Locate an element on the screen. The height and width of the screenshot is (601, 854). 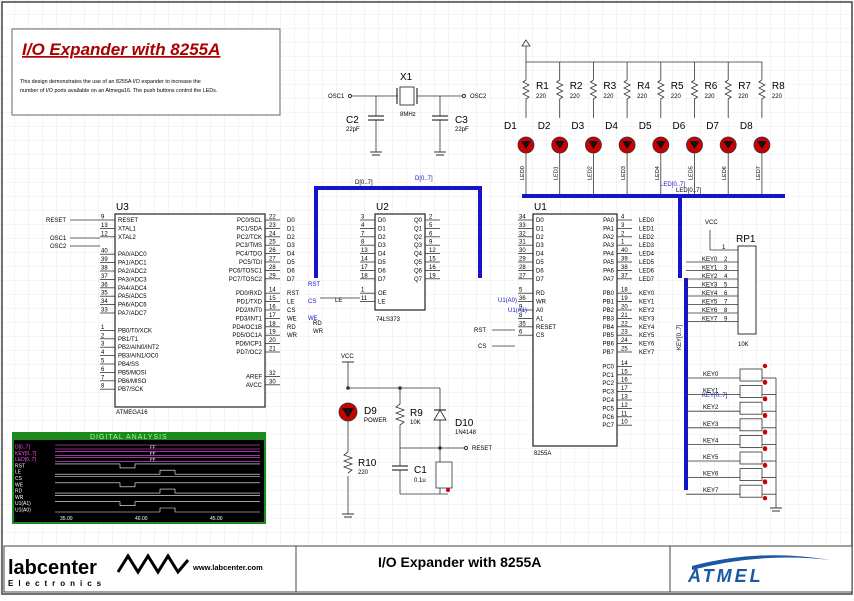
pin-name: PA4/ADC4 is located at coordinates (132, 289).